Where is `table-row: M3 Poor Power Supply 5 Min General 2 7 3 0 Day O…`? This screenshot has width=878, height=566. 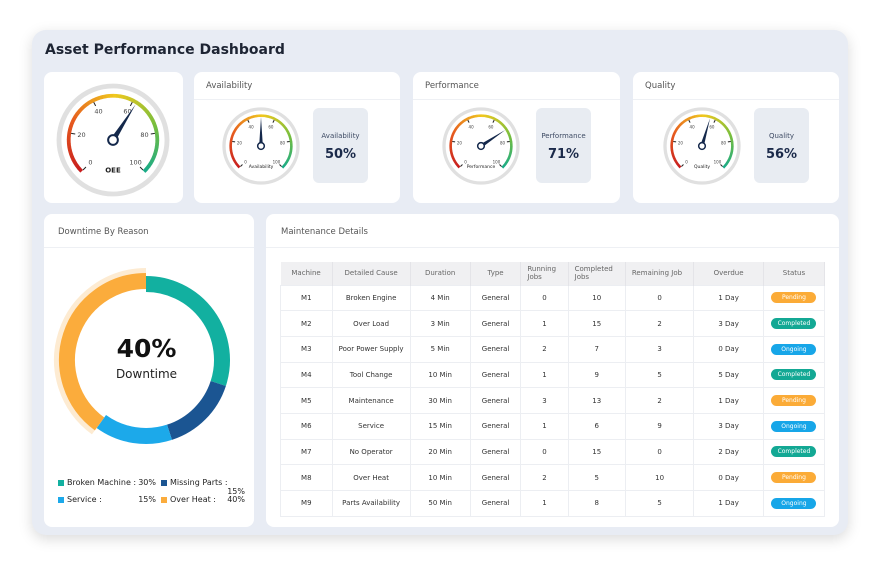 table-row: M3 Poor Power Supply 5 Min General 2 7 3 0 Day O… is located at coordinates (553, 349).